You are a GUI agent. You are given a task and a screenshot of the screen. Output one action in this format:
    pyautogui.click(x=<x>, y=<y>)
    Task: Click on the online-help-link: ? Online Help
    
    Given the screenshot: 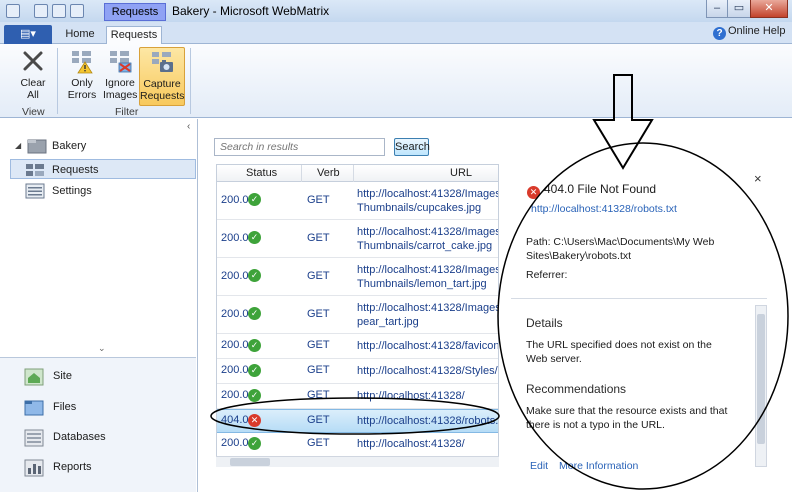 What is the action you would take?
    pyautogui.click(x=749, y=32)
    